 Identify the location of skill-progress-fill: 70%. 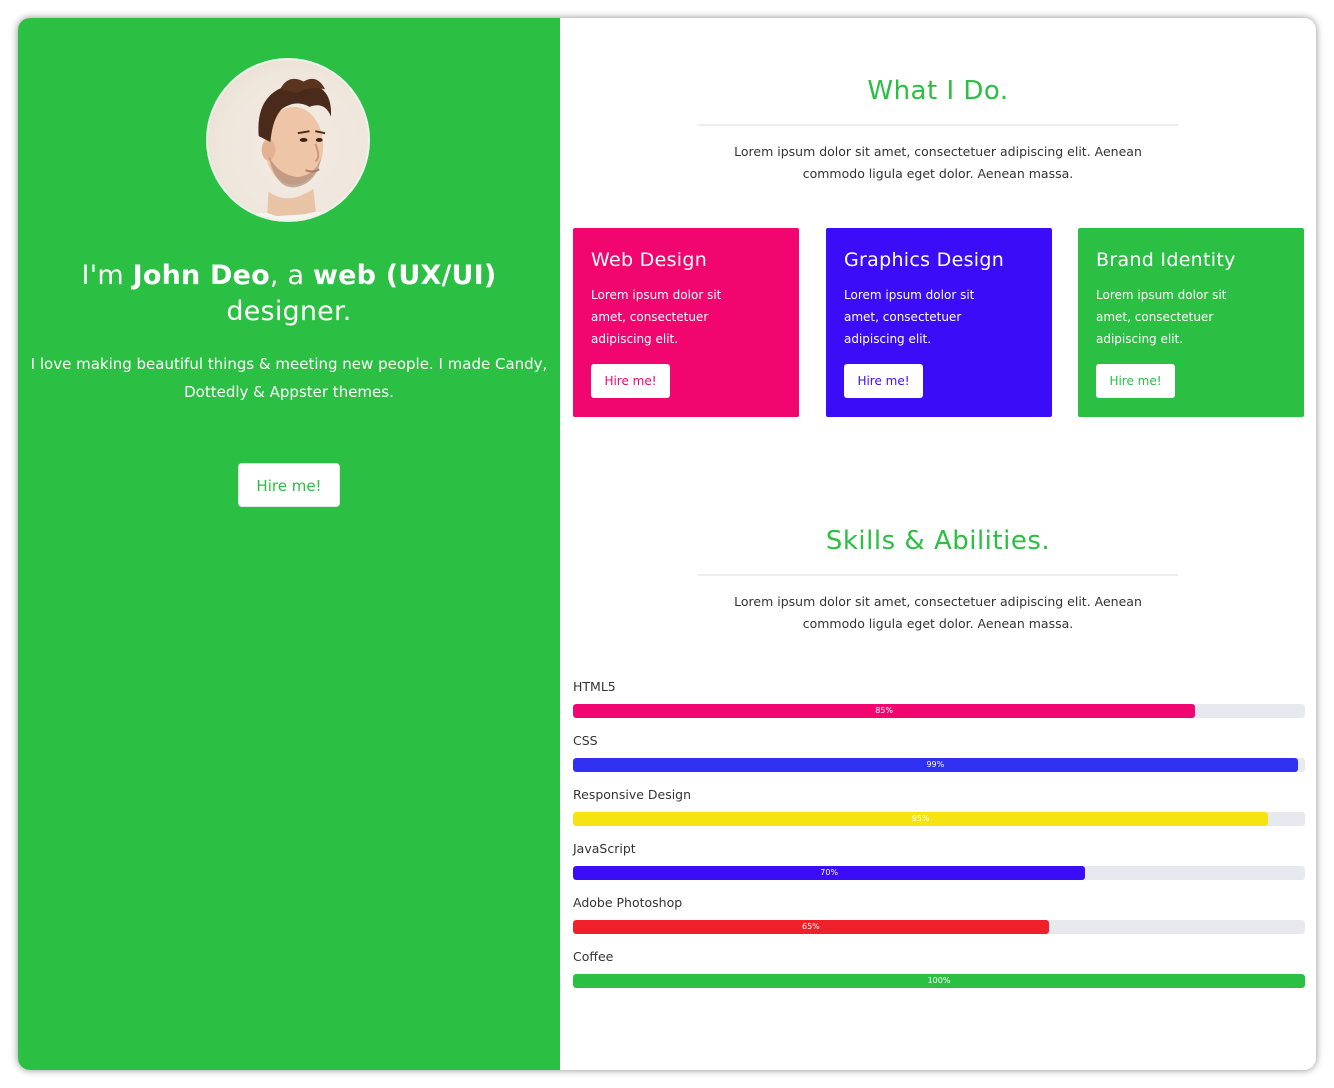
(829, 873).